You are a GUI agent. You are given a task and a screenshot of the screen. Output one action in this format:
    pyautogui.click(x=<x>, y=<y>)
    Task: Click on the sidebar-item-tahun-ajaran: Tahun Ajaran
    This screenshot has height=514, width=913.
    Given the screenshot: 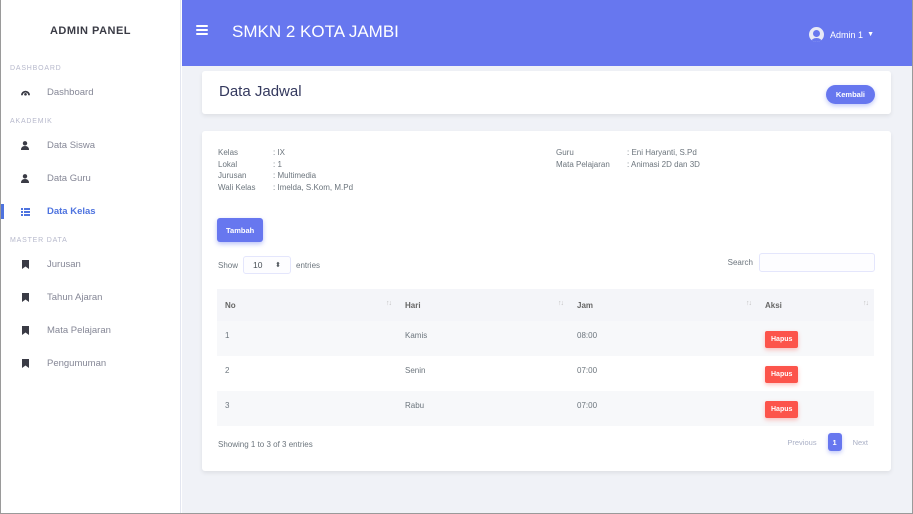 What is the action you would take?
    pyautogui.click(x=90, y=297)
    